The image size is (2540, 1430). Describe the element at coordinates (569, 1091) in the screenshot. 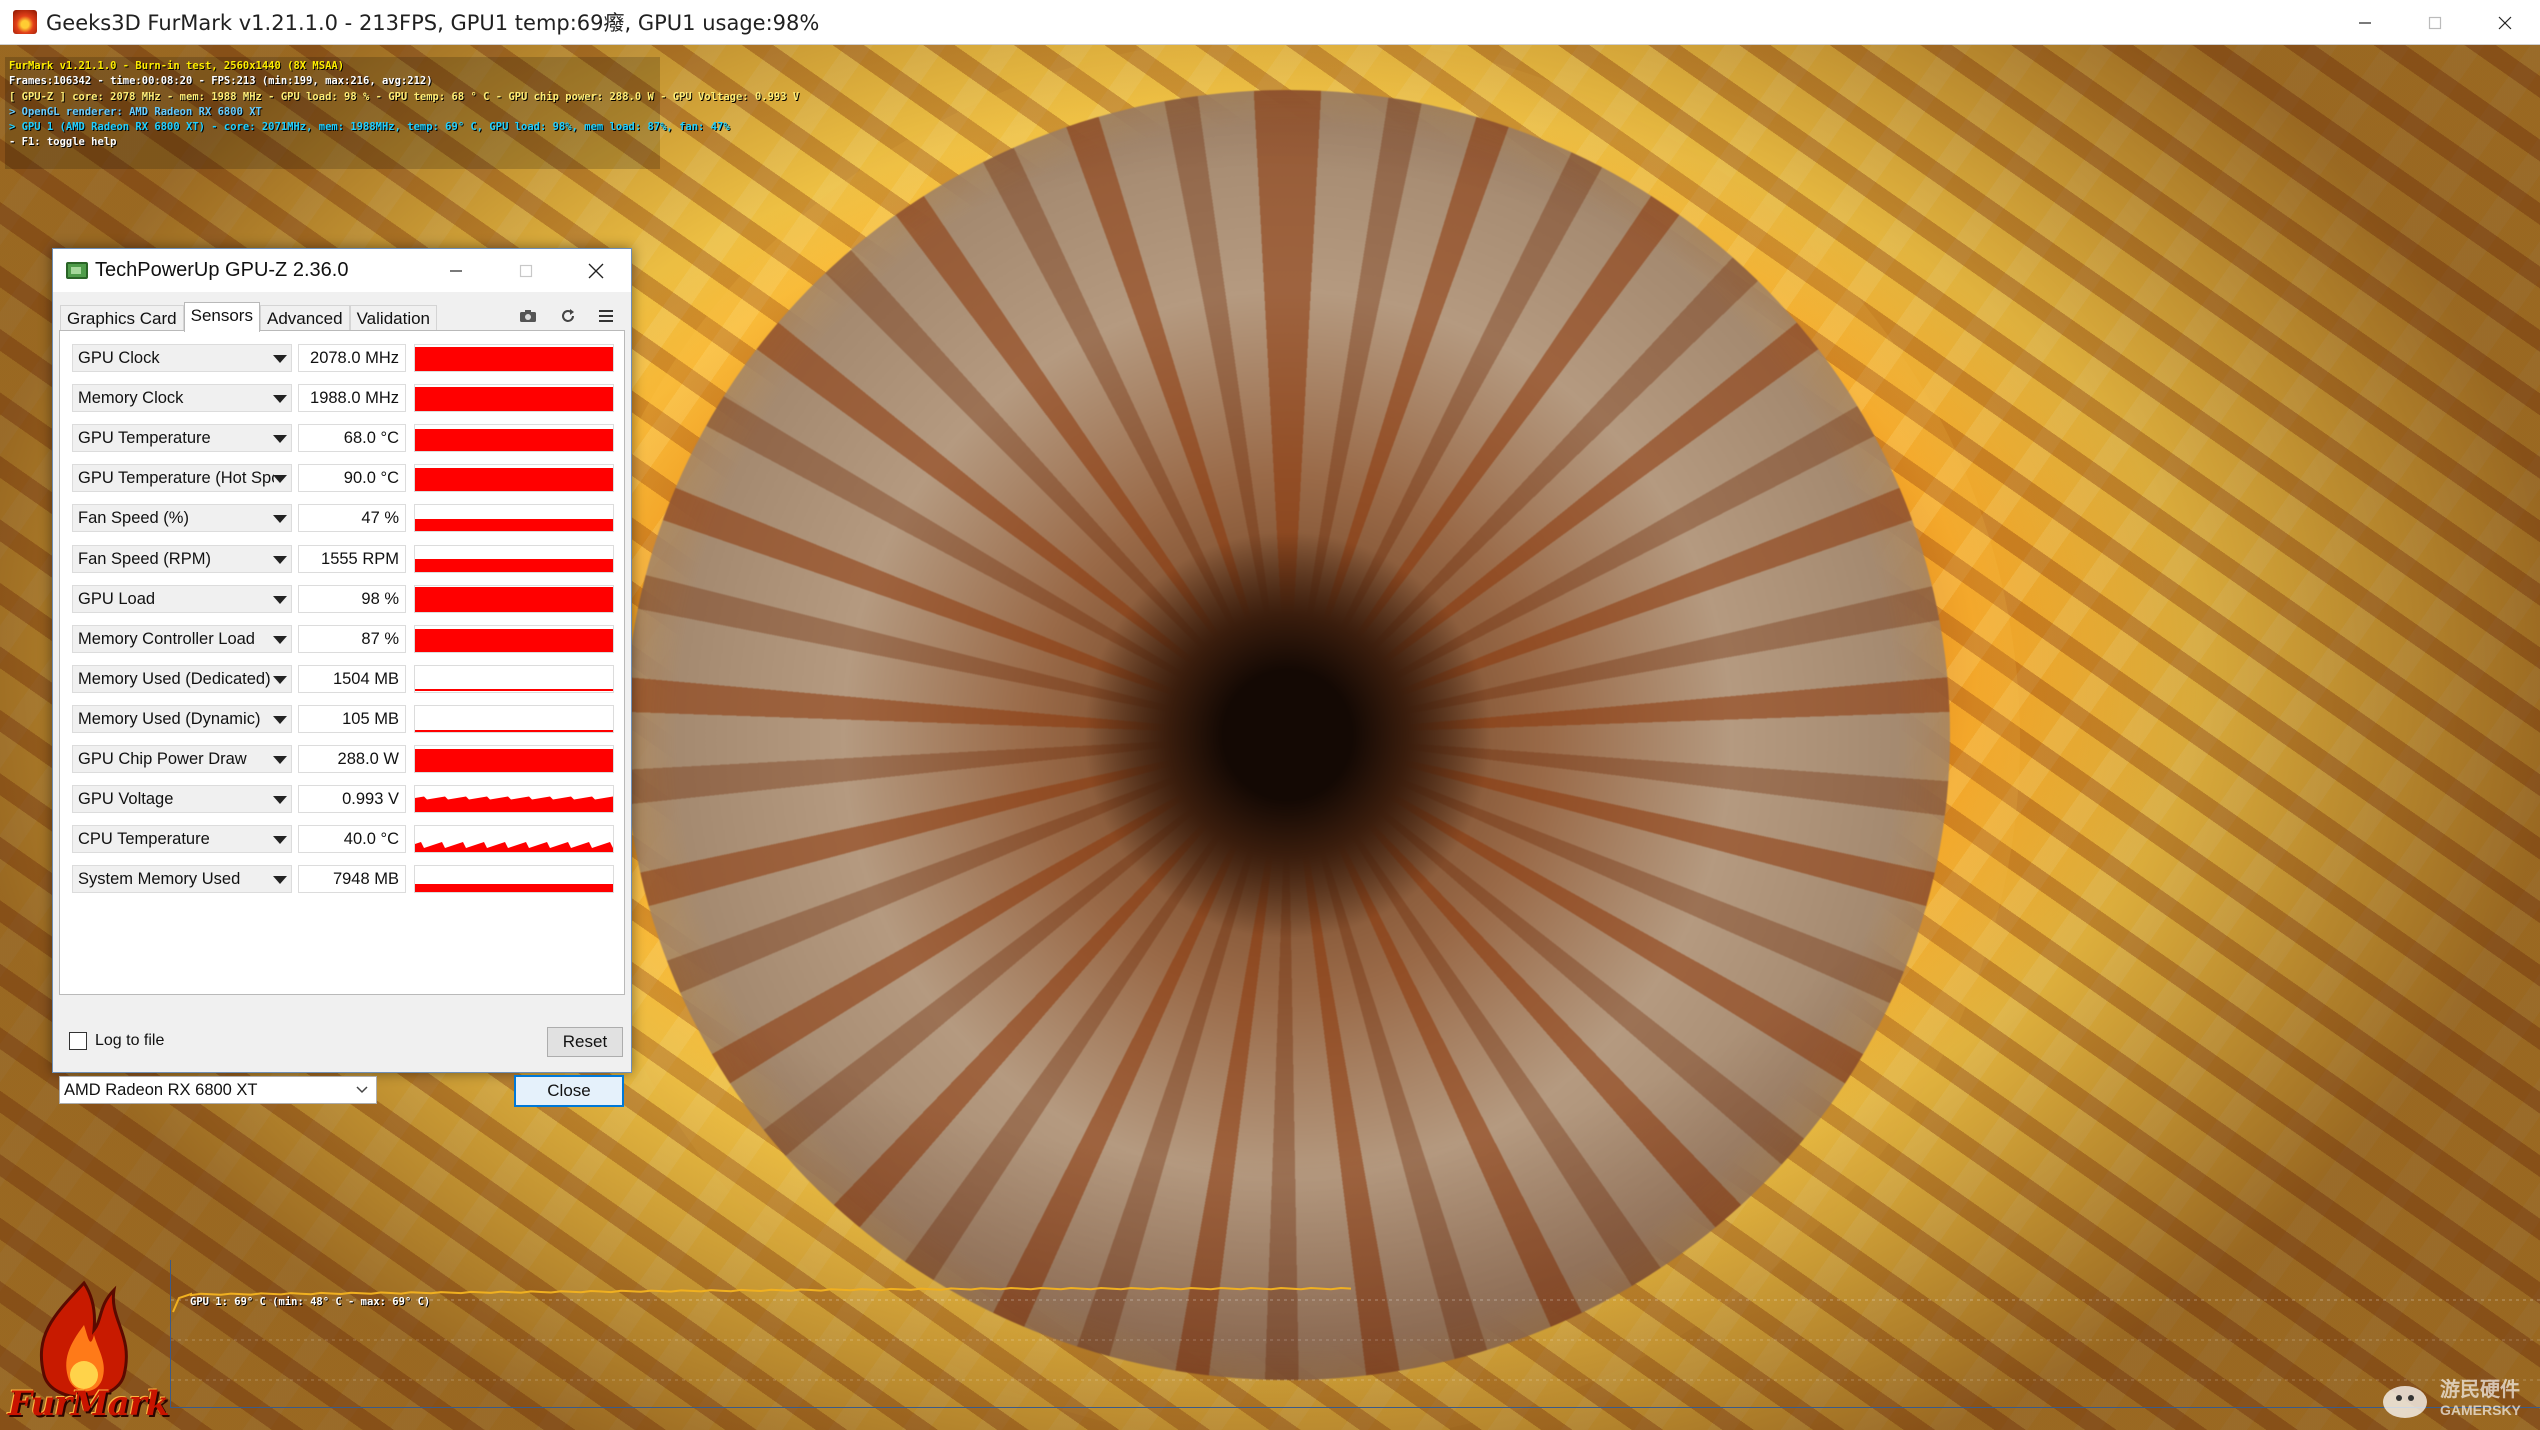

I see `close-button: Close` at that location.